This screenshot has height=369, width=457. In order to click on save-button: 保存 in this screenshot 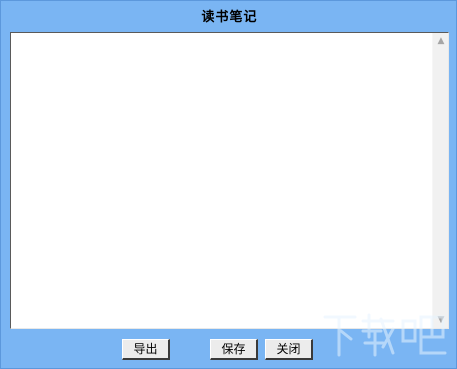, I will do `click(234, 349)`.